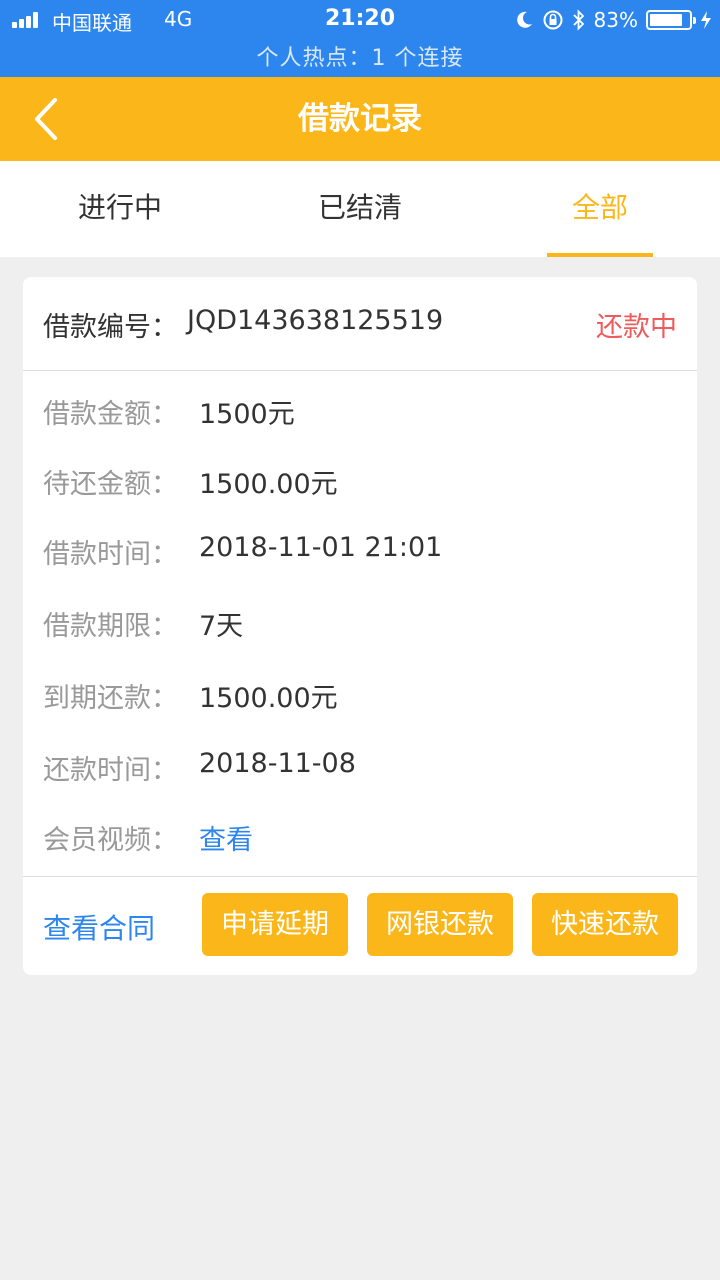  What do you see at coordinates (600, 209) in the screenshot?
I see `tab-all: 全部` at bounding box center [600, 209].